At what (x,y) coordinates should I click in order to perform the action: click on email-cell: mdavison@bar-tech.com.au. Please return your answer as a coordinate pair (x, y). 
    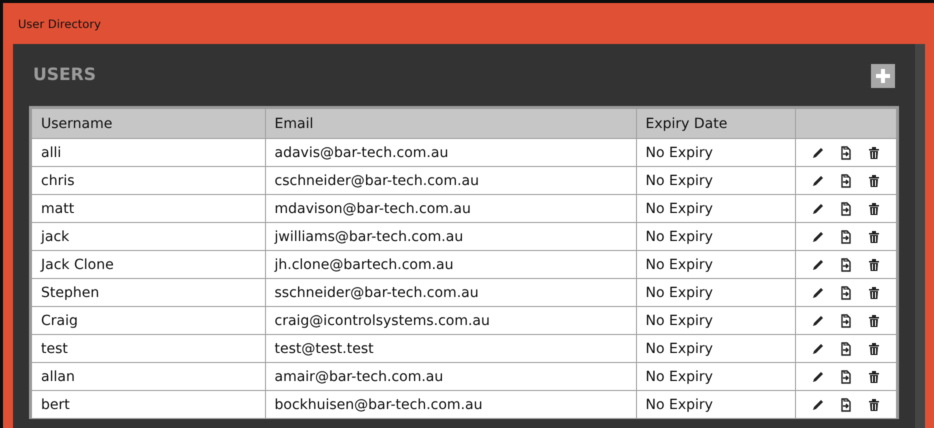
    Looking at the image, I should click on (372, 208).